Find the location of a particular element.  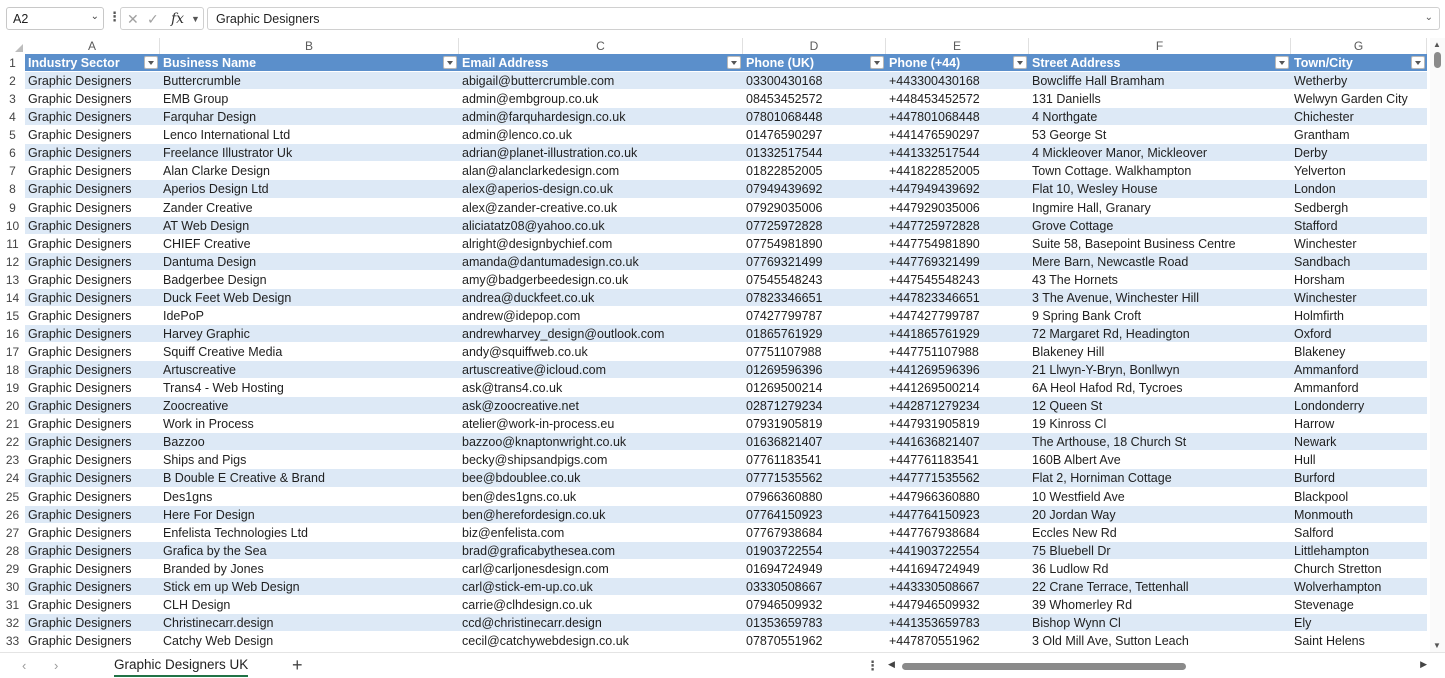

table-cell: alright@designbychief.com is located at coordinates (601, 244).